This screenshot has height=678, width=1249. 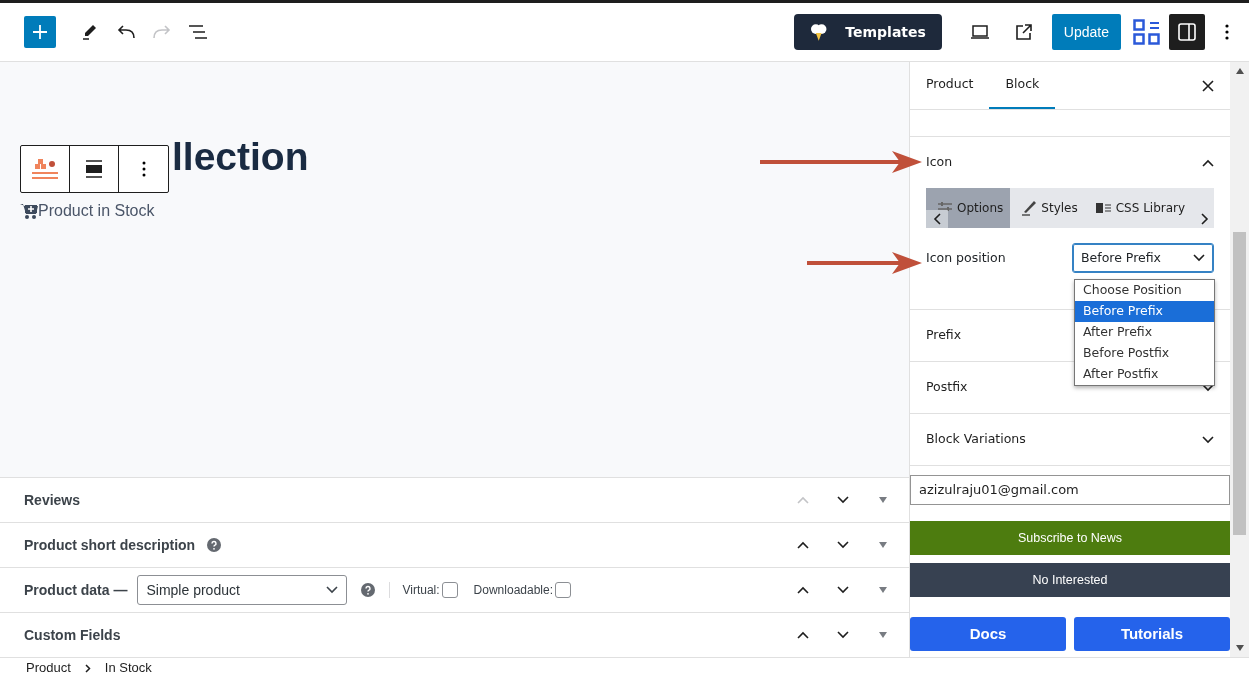 What do you see at coordinates (966, 257) in the screenshot?
I see `field-label: Icon position` at bounding box center [966, 257].